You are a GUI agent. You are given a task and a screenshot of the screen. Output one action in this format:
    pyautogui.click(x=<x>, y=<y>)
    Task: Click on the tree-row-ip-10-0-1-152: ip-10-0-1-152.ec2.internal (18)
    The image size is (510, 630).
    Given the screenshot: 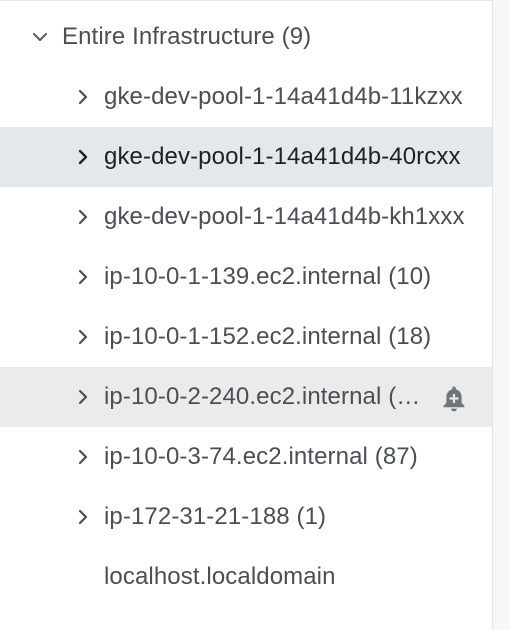 What is the action you would take?
    pyautogui.click(x=246, y=337)
    